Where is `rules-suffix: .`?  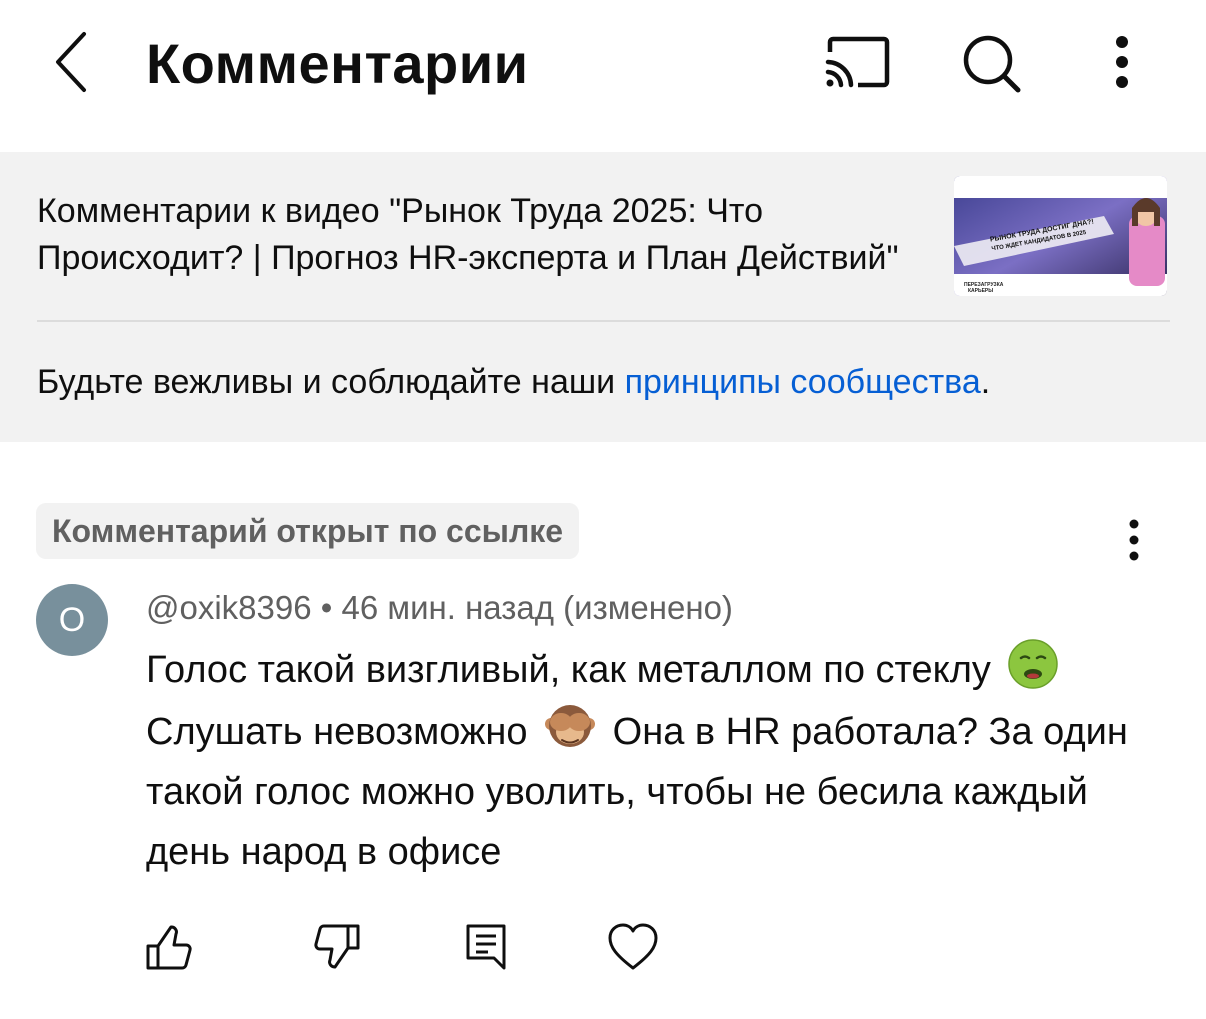
rules-suffix: . is located at coordinates (985, 382).